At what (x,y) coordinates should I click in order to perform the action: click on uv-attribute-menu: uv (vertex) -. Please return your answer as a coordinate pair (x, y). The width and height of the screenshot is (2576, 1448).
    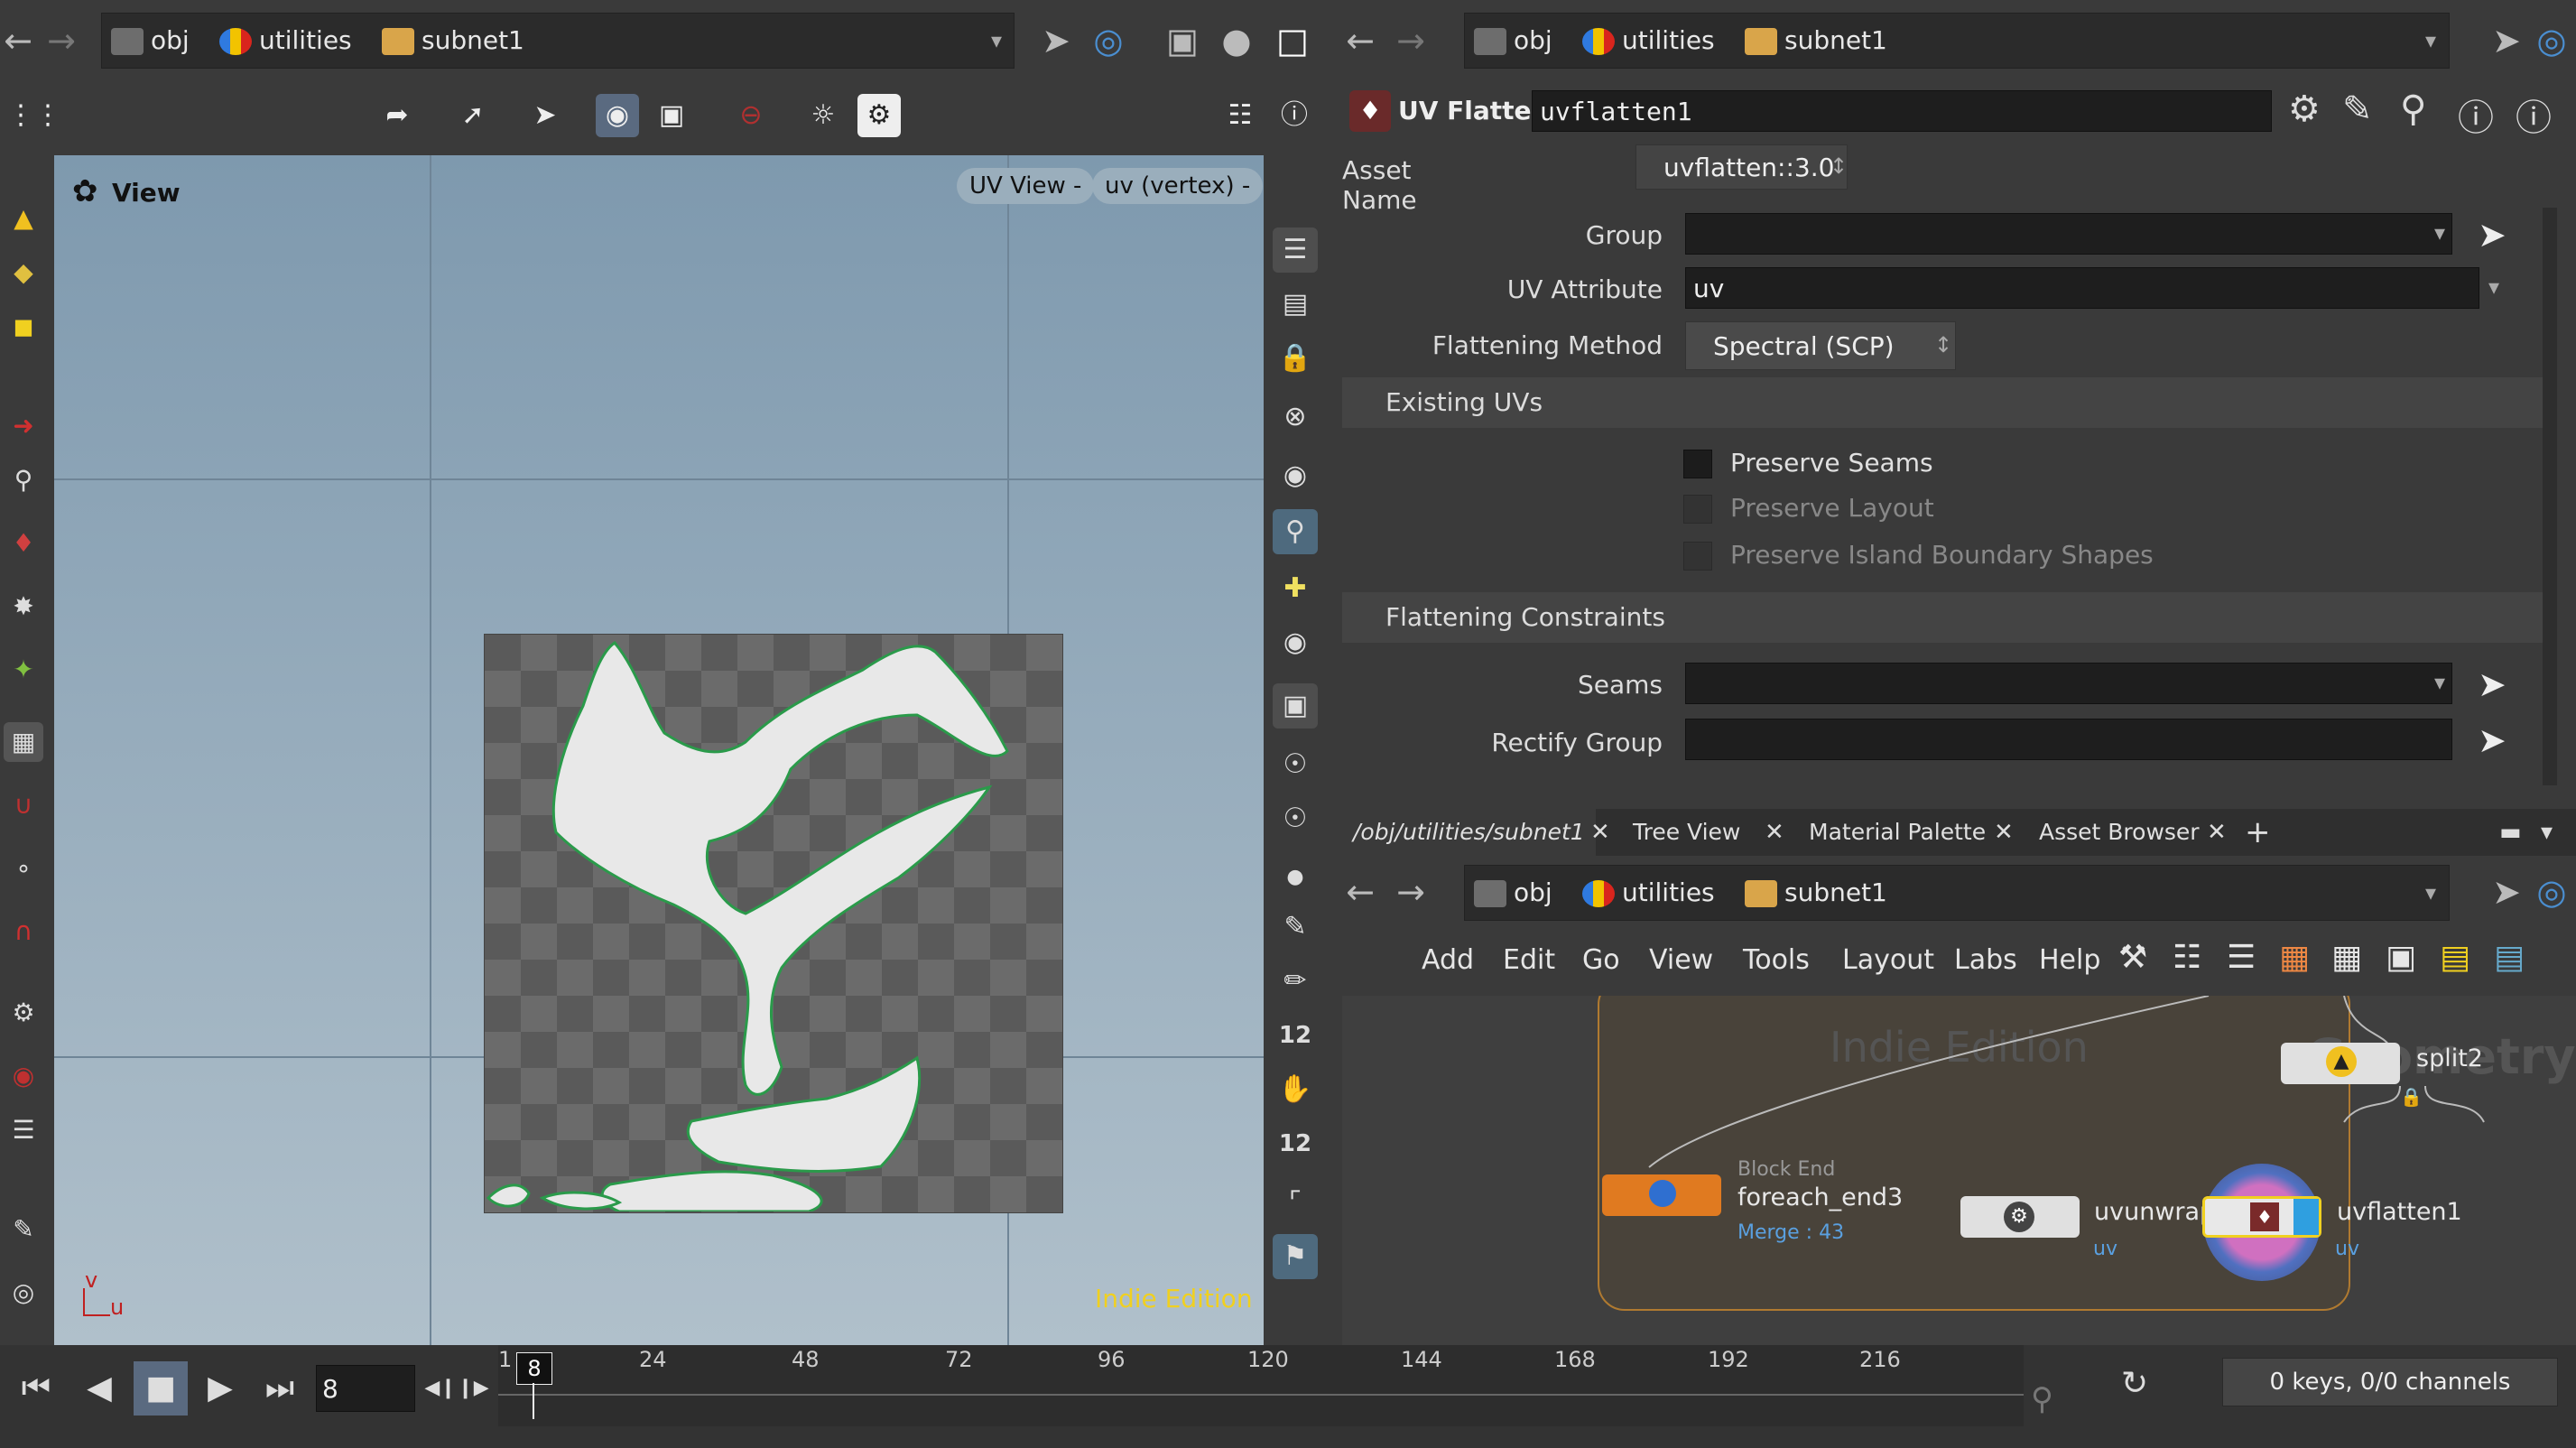
    Looking at the image, I should click on (1178, 186).